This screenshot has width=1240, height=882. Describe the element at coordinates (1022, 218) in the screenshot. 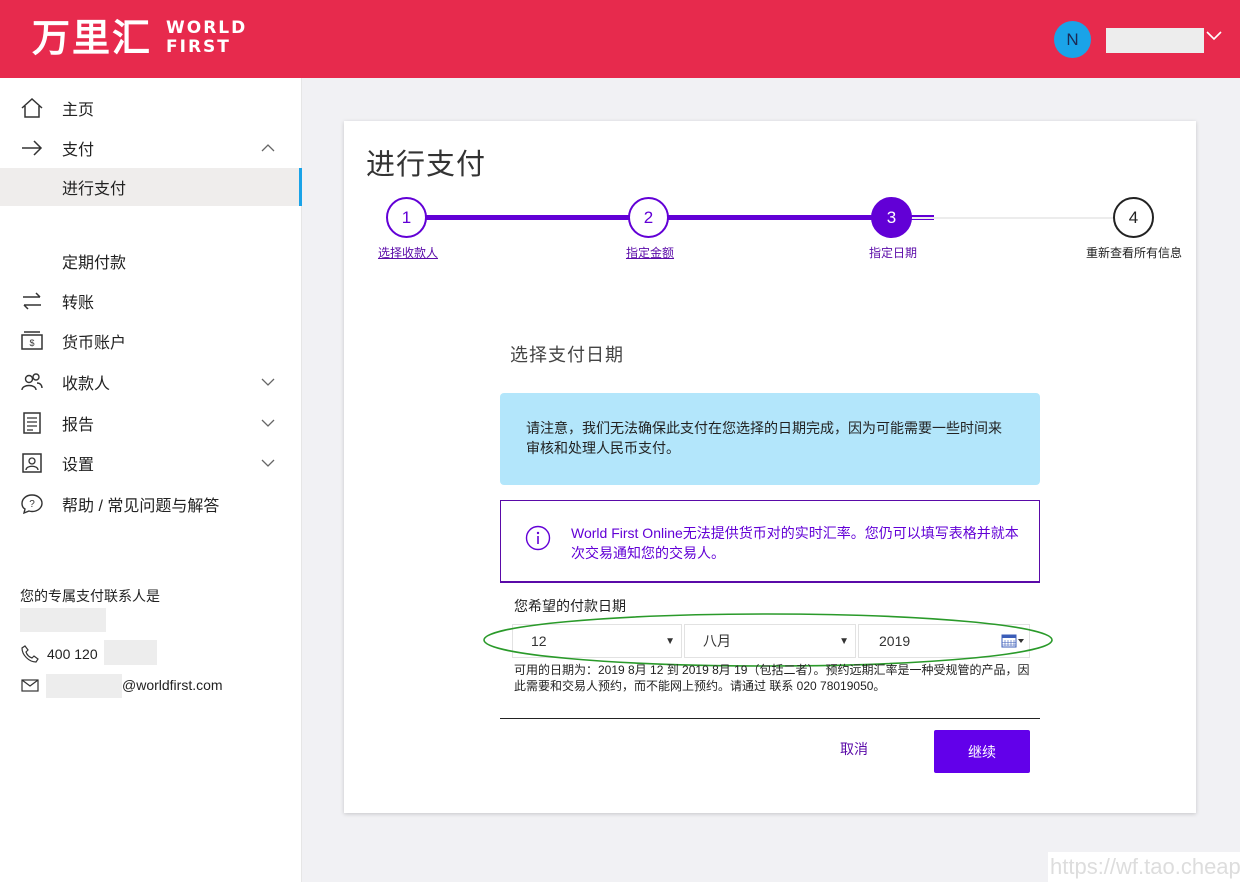

I see `stepper-remaining-line` at that location.